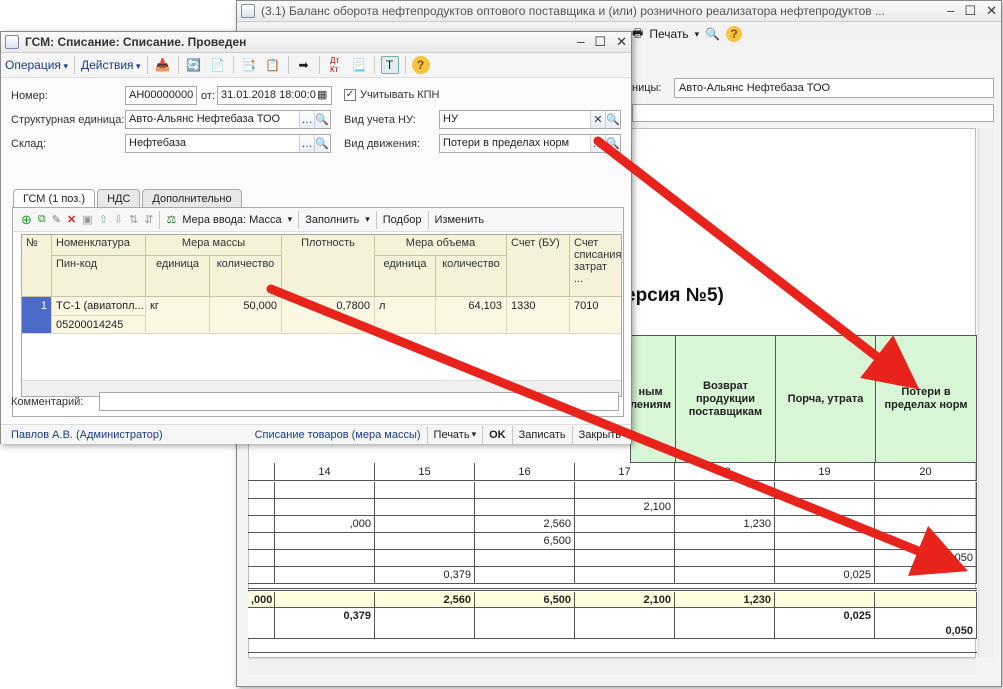 Image resolution: width=1003 pixels, height=689 pixels. What do you see at coordinates (214, 245) in the screenshot?
I see `col-mass: Мера массы` at bounding box center [214, 245].